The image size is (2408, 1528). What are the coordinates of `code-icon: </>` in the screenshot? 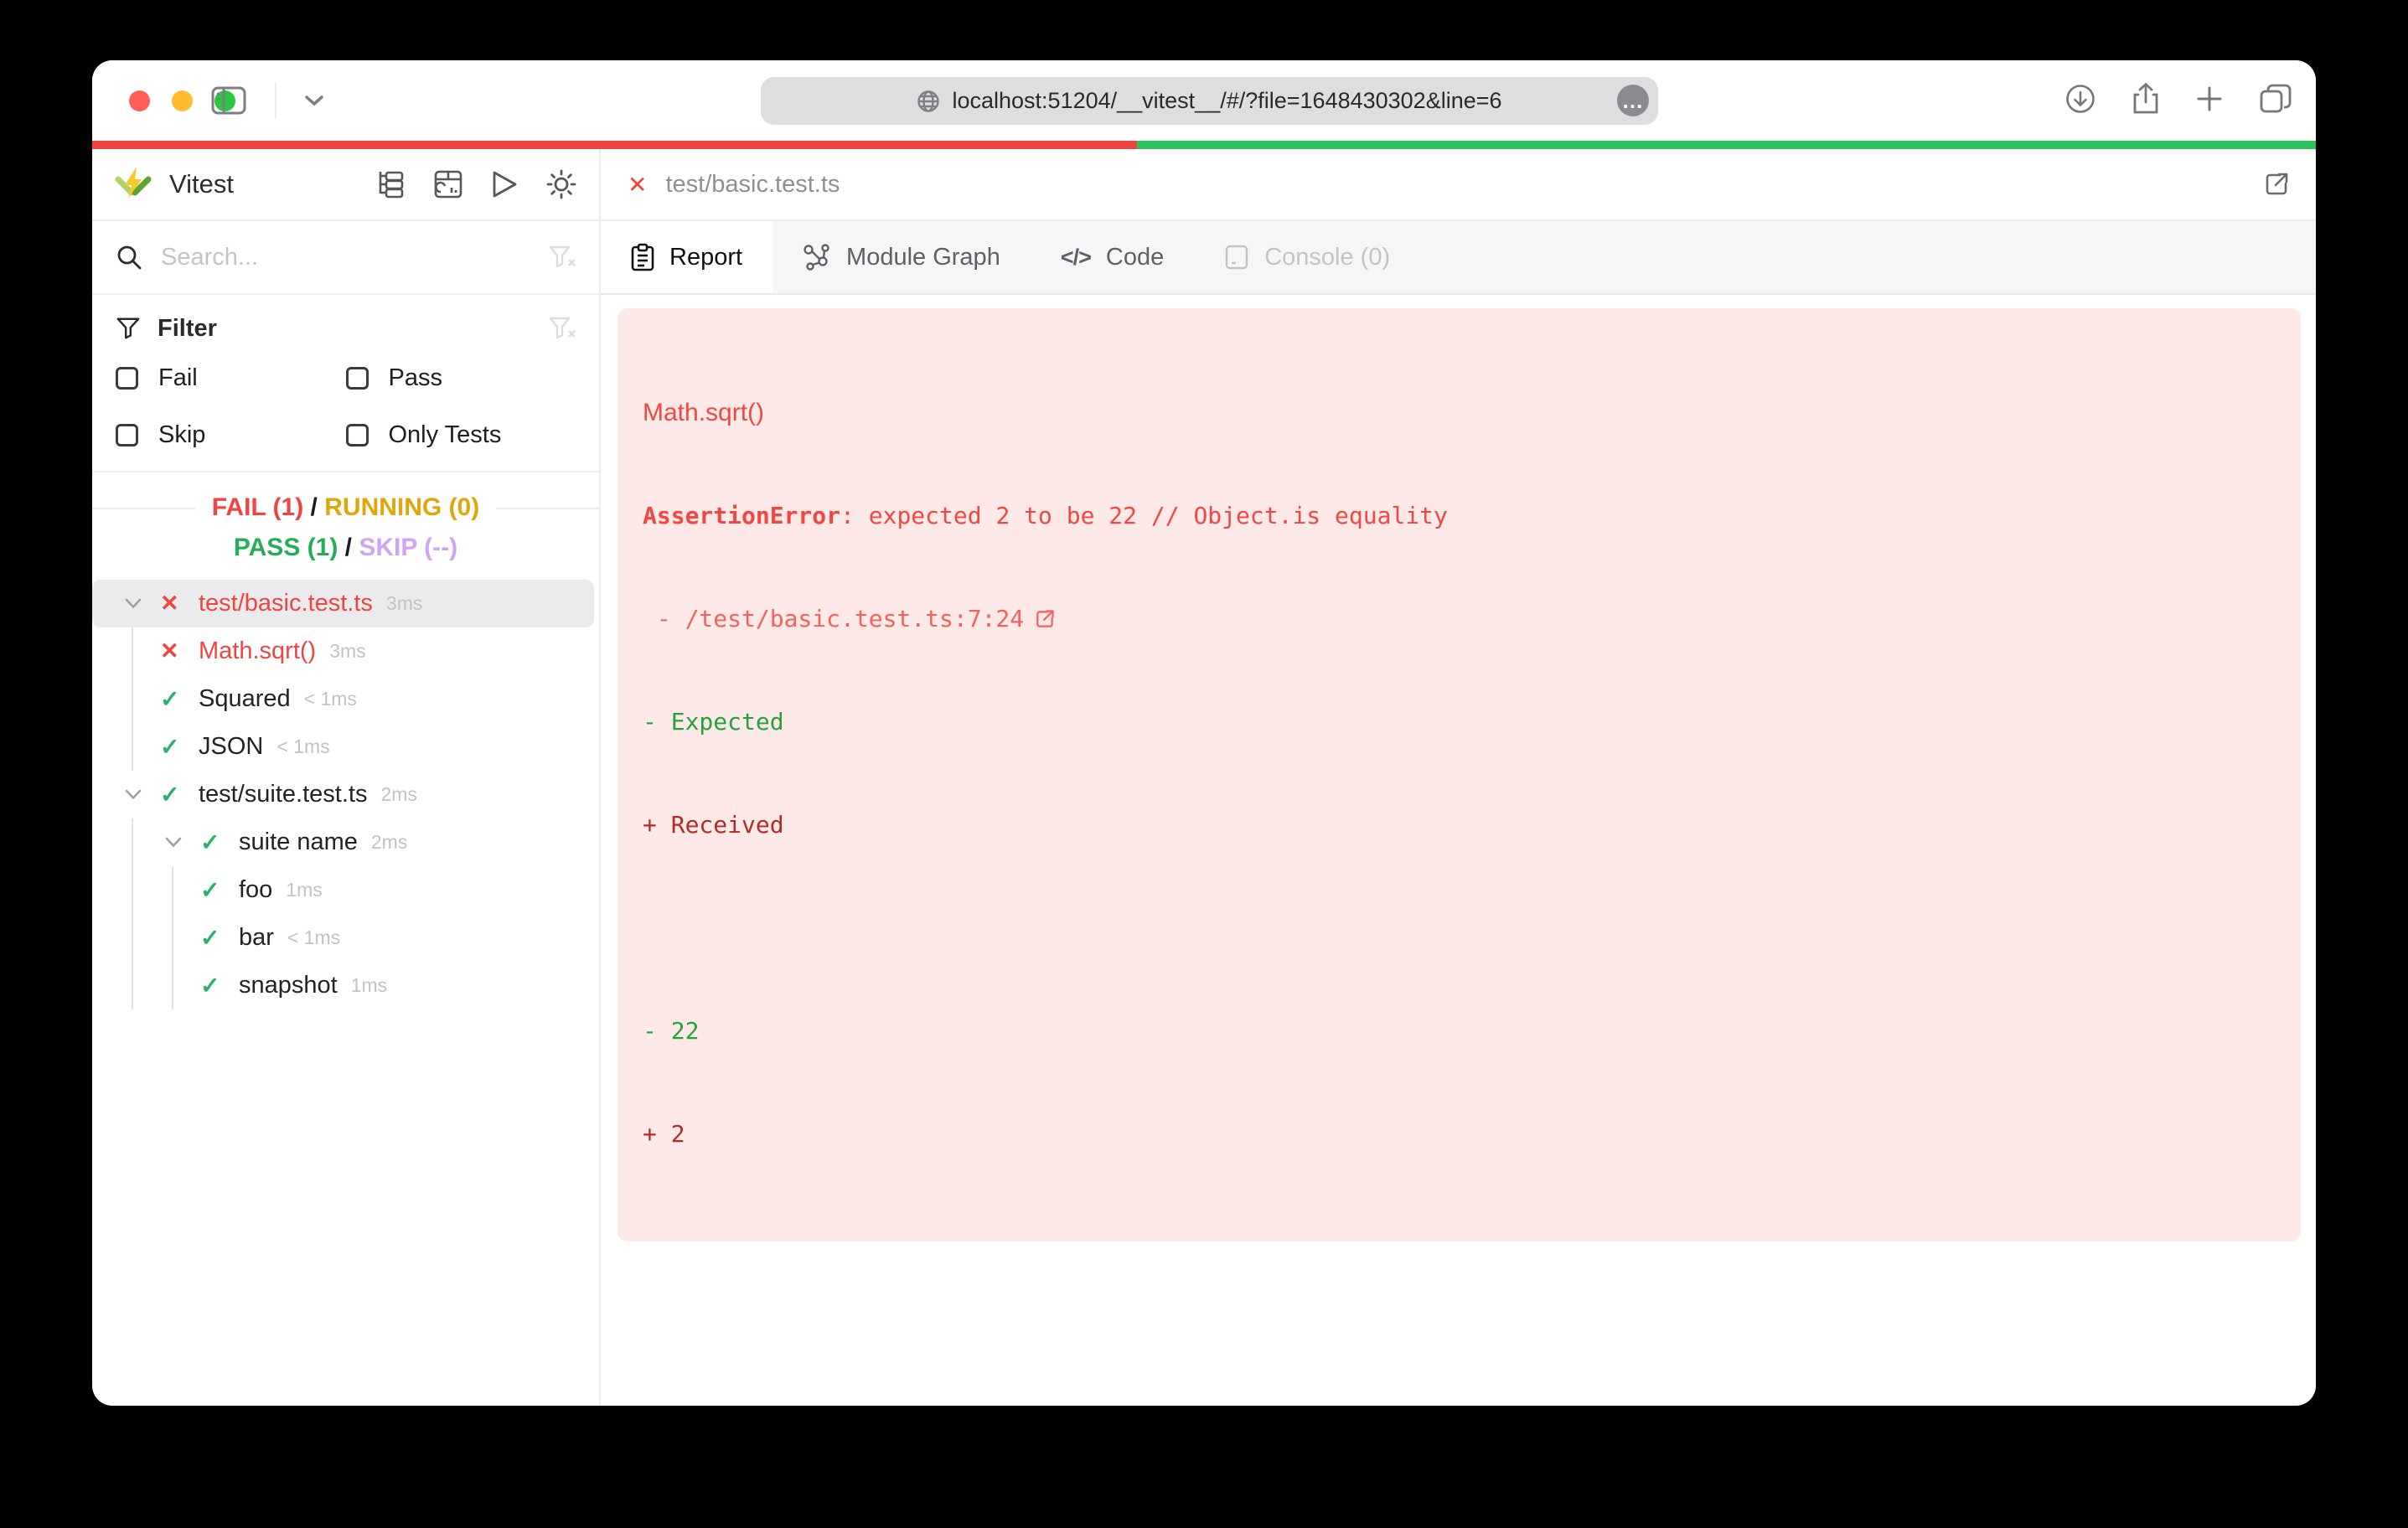 It's located at (1076, 257).